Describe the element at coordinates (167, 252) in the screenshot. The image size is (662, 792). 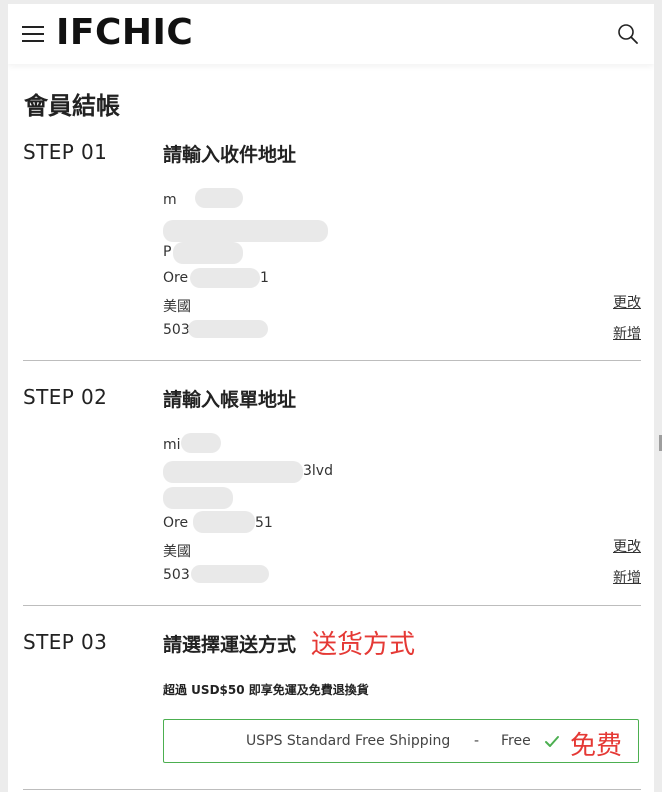
I see `address-line-city: P` at that location.